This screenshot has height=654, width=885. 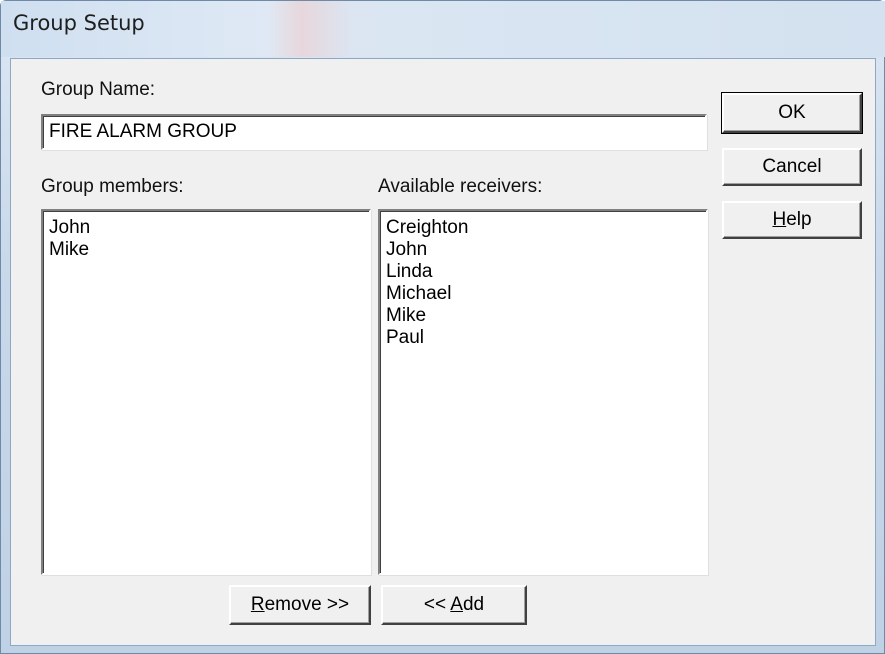 I want to click on add-label-rest: dd, so click(x=473, y=604).